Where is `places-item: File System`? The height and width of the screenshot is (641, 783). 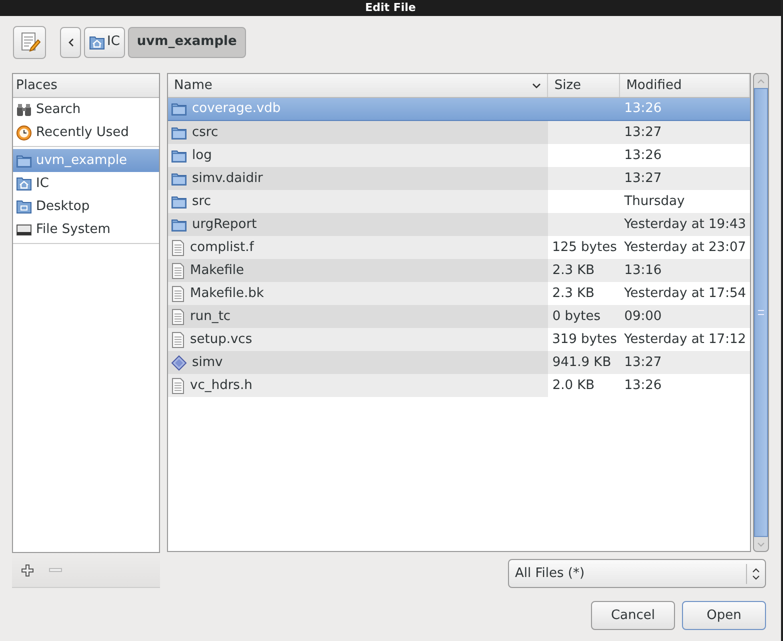 places-item: File System is located at coordinates (86, 229).